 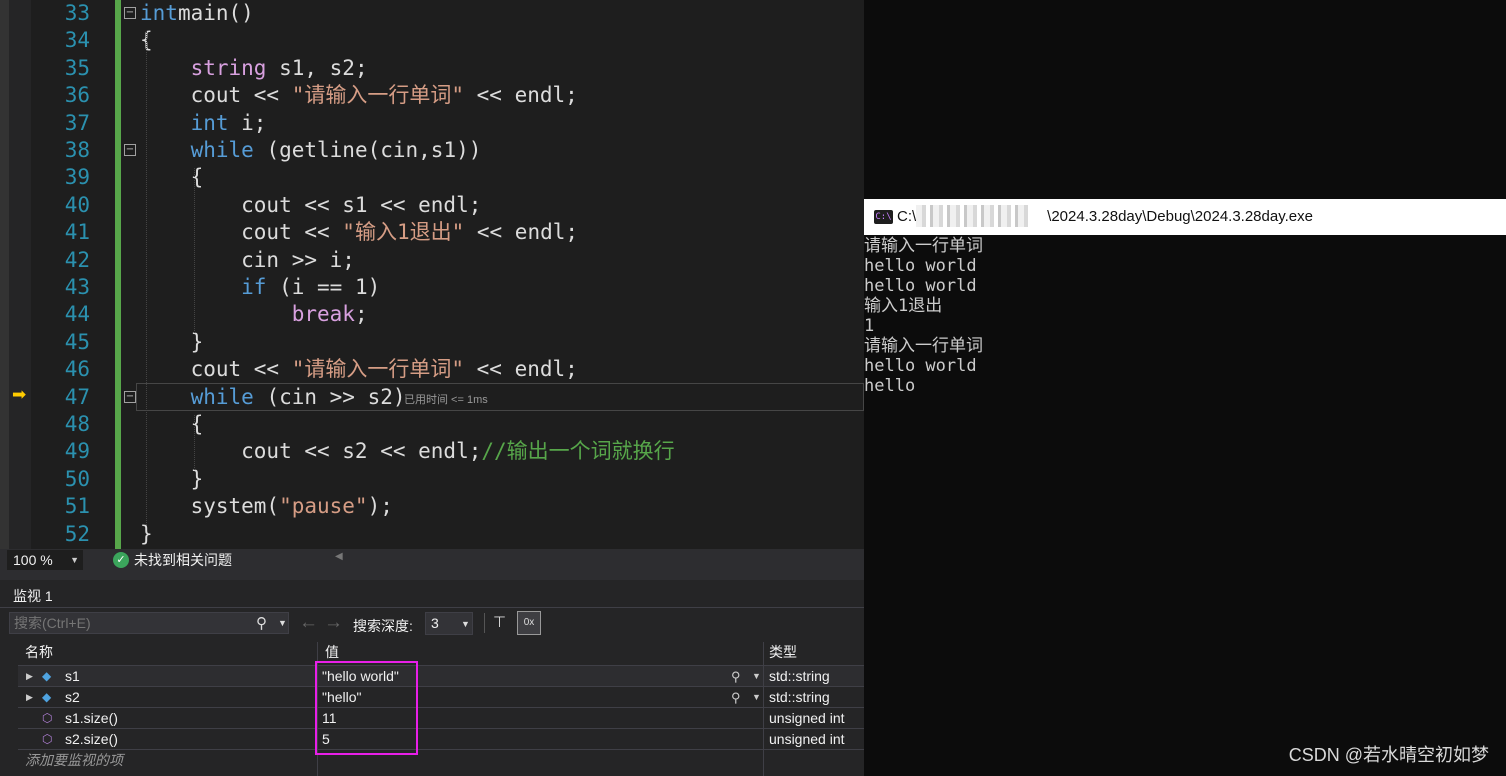 I want to click on scroll-left-icon: ◀, so click(x=339, y=556).